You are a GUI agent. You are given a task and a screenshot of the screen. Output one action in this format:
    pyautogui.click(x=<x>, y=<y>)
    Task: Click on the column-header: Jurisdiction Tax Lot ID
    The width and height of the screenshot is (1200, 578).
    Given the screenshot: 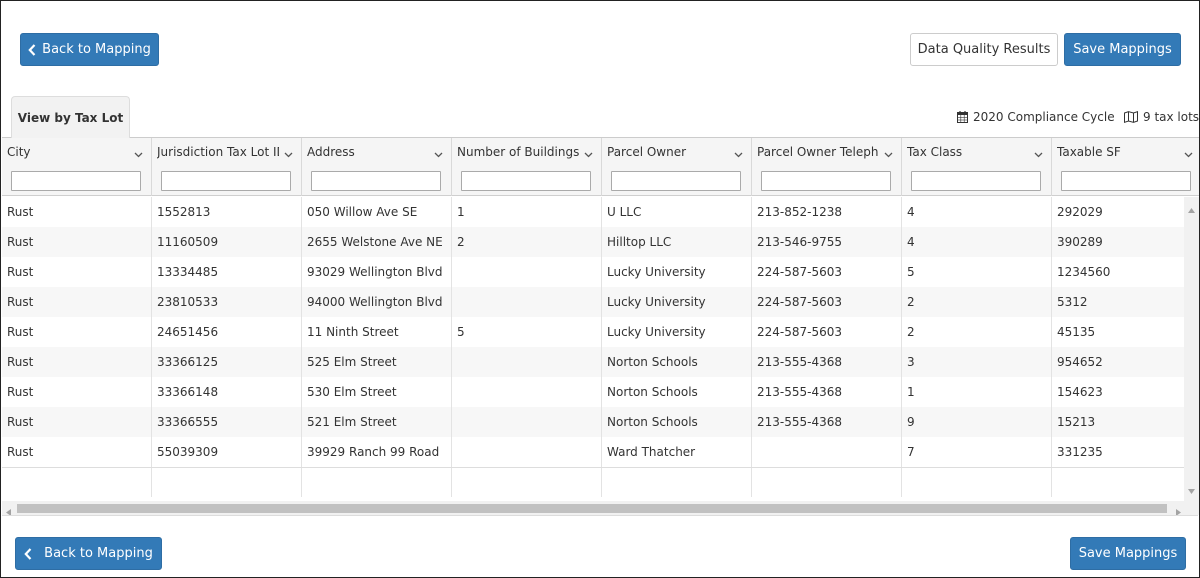 What is the action you would take?
    pyautogui.click(x=227, y=167)
    